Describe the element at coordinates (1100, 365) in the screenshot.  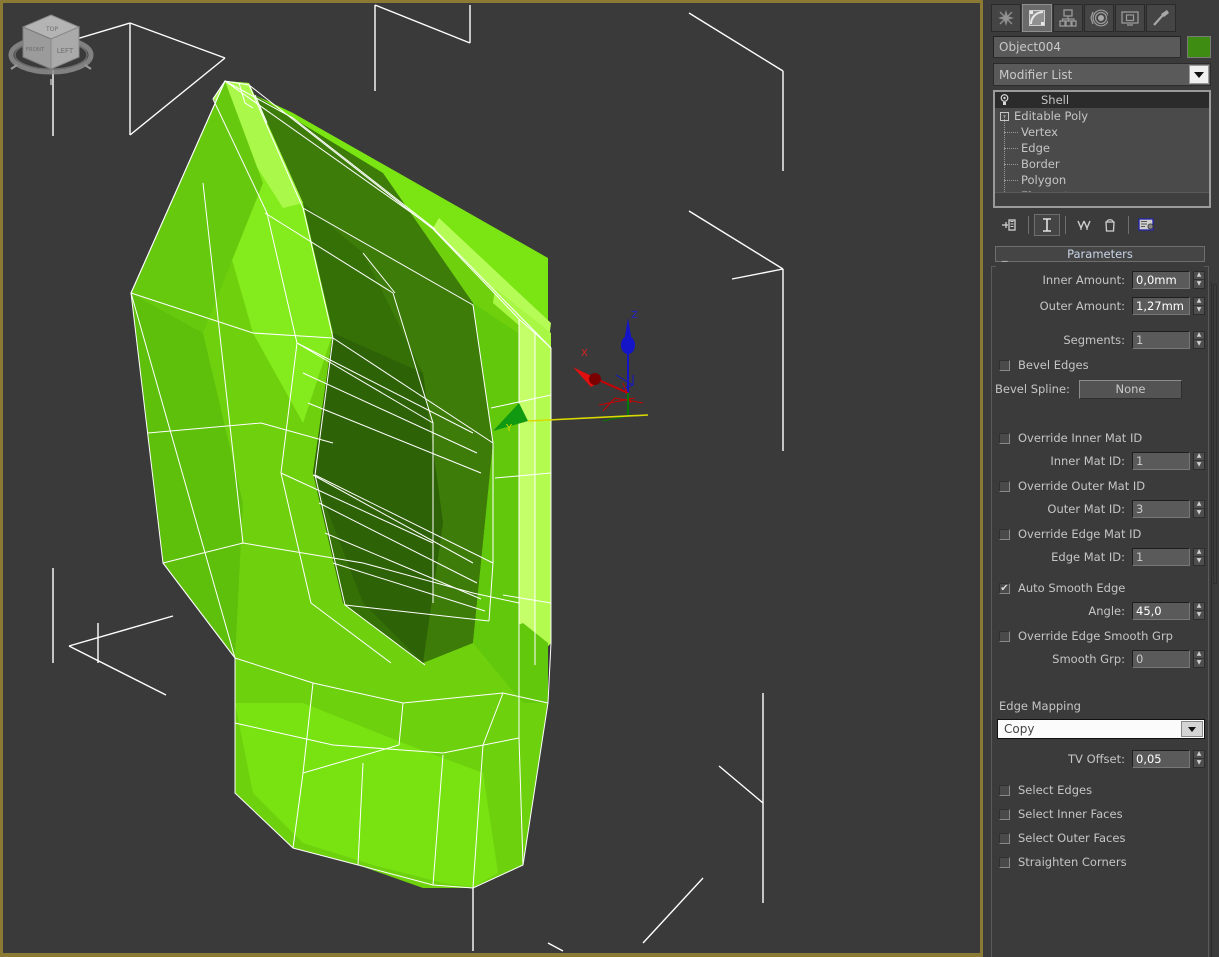
I see `bevel-edges-row: Bevel Edges` at that location.